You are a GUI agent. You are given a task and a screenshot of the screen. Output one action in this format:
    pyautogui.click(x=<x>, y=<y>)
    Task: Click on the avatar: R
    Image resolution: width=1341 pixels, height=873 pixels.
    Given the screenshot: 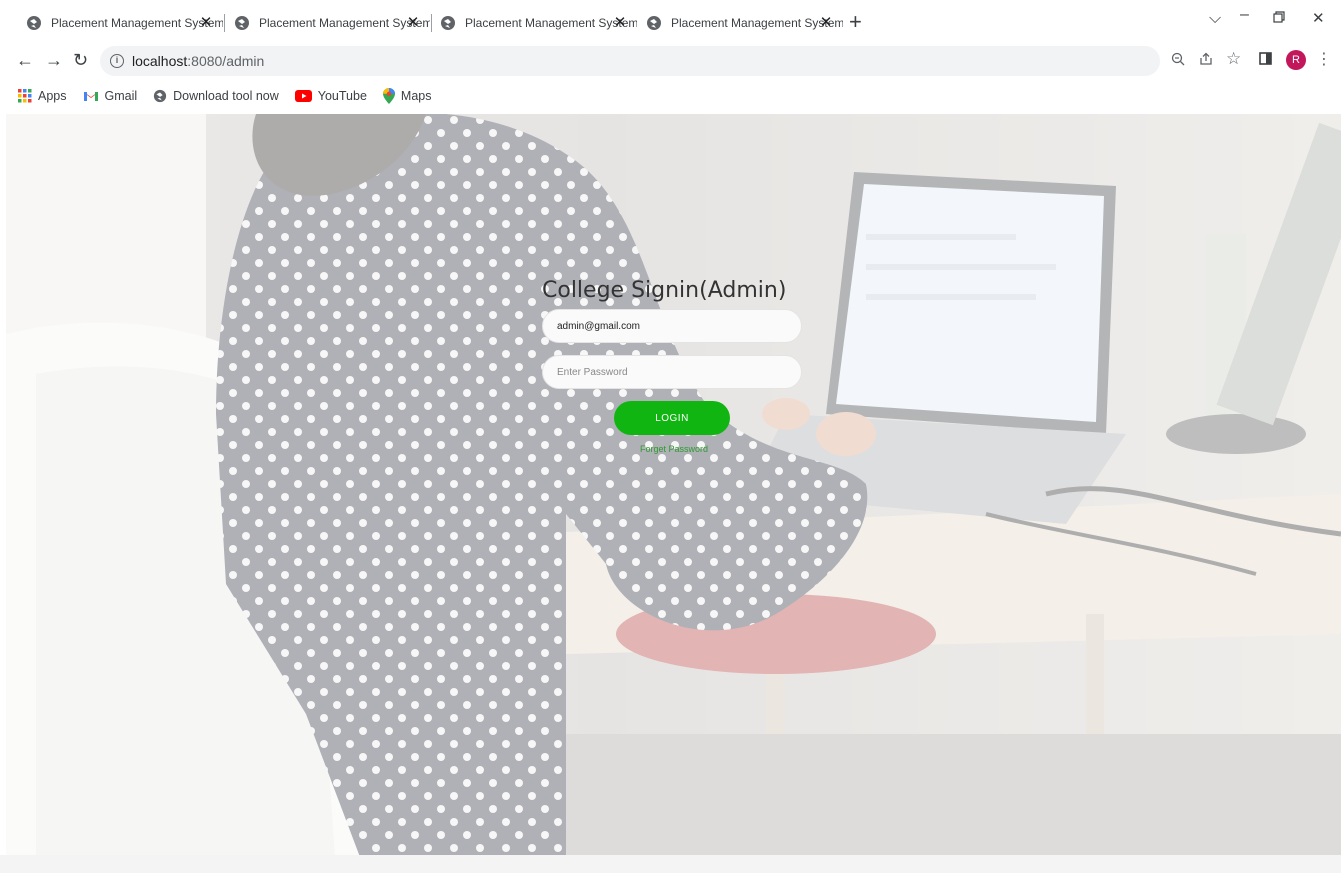 What is the action you would take?
    pyautogui.click(x=1296, y=60)
    